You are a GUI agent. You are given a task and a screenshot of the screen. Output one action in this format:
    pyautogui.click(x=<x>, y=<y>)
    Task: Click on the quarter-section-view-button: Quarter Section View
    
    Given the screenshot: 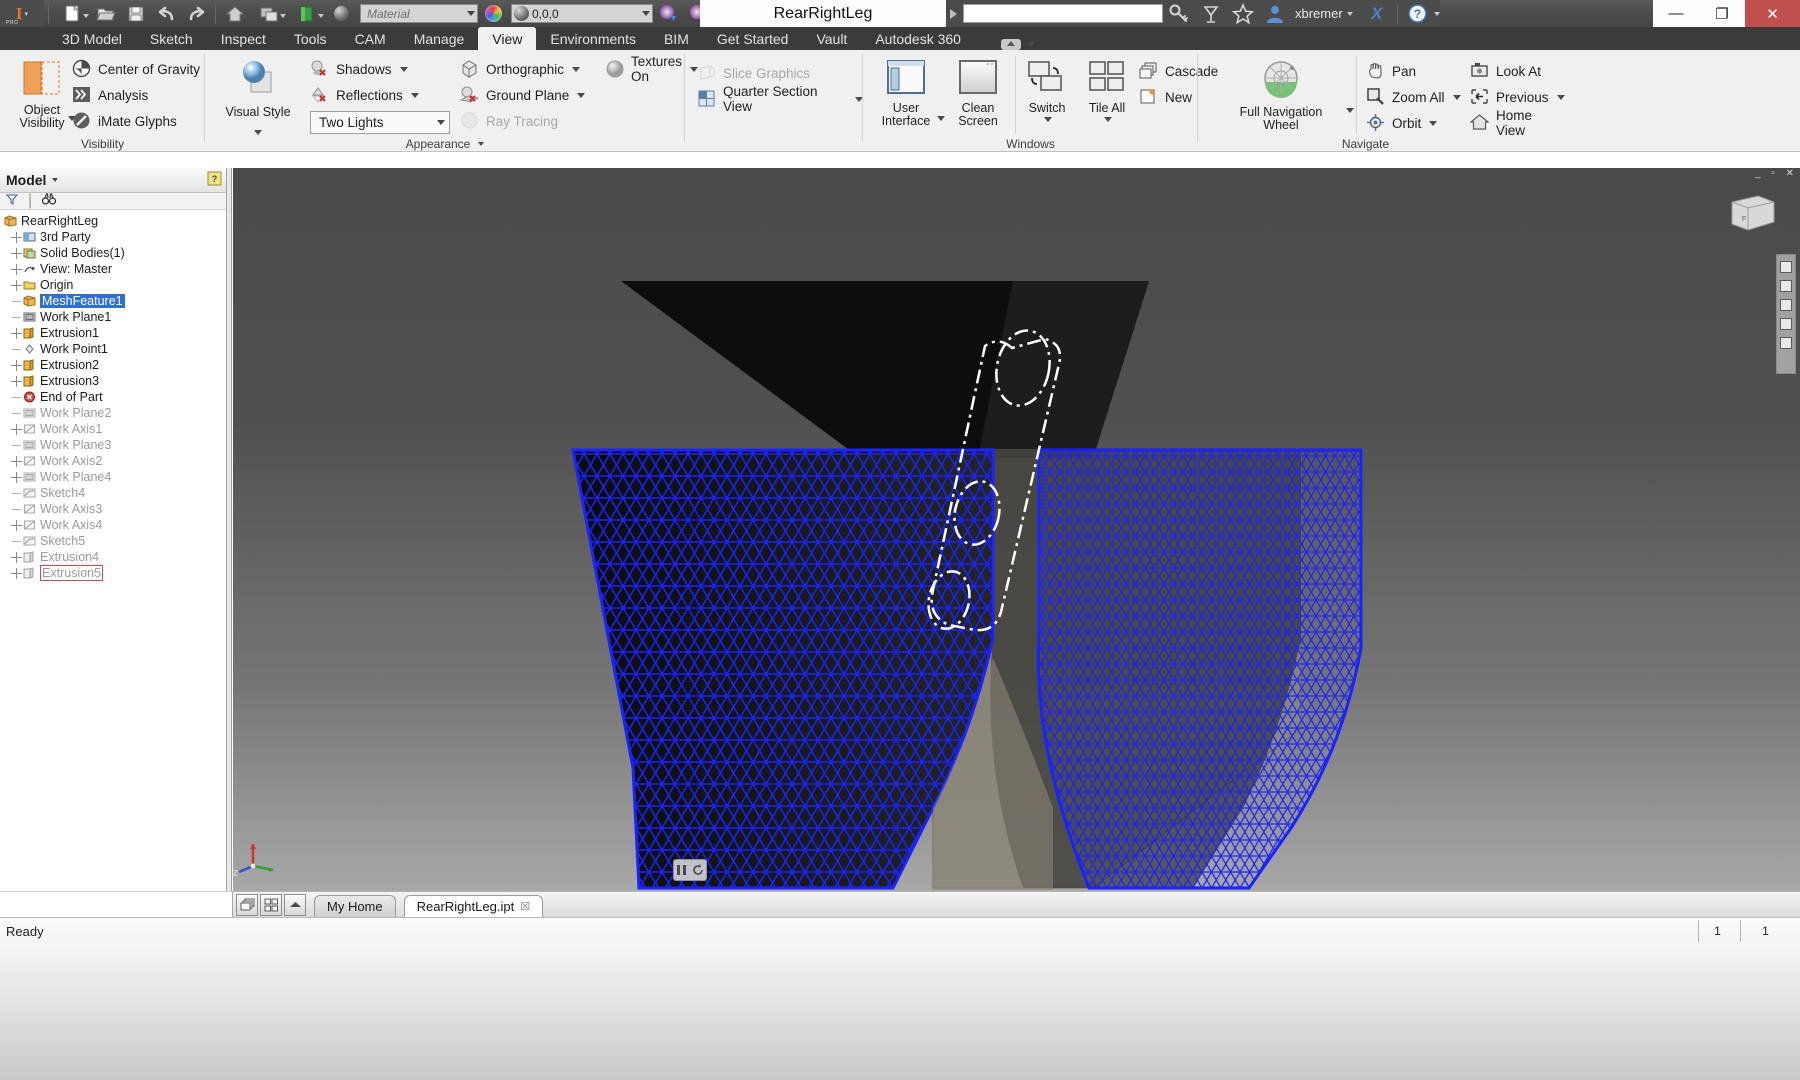 What is the action you would take?
    pyautogui.click(x=780, y=99)
    